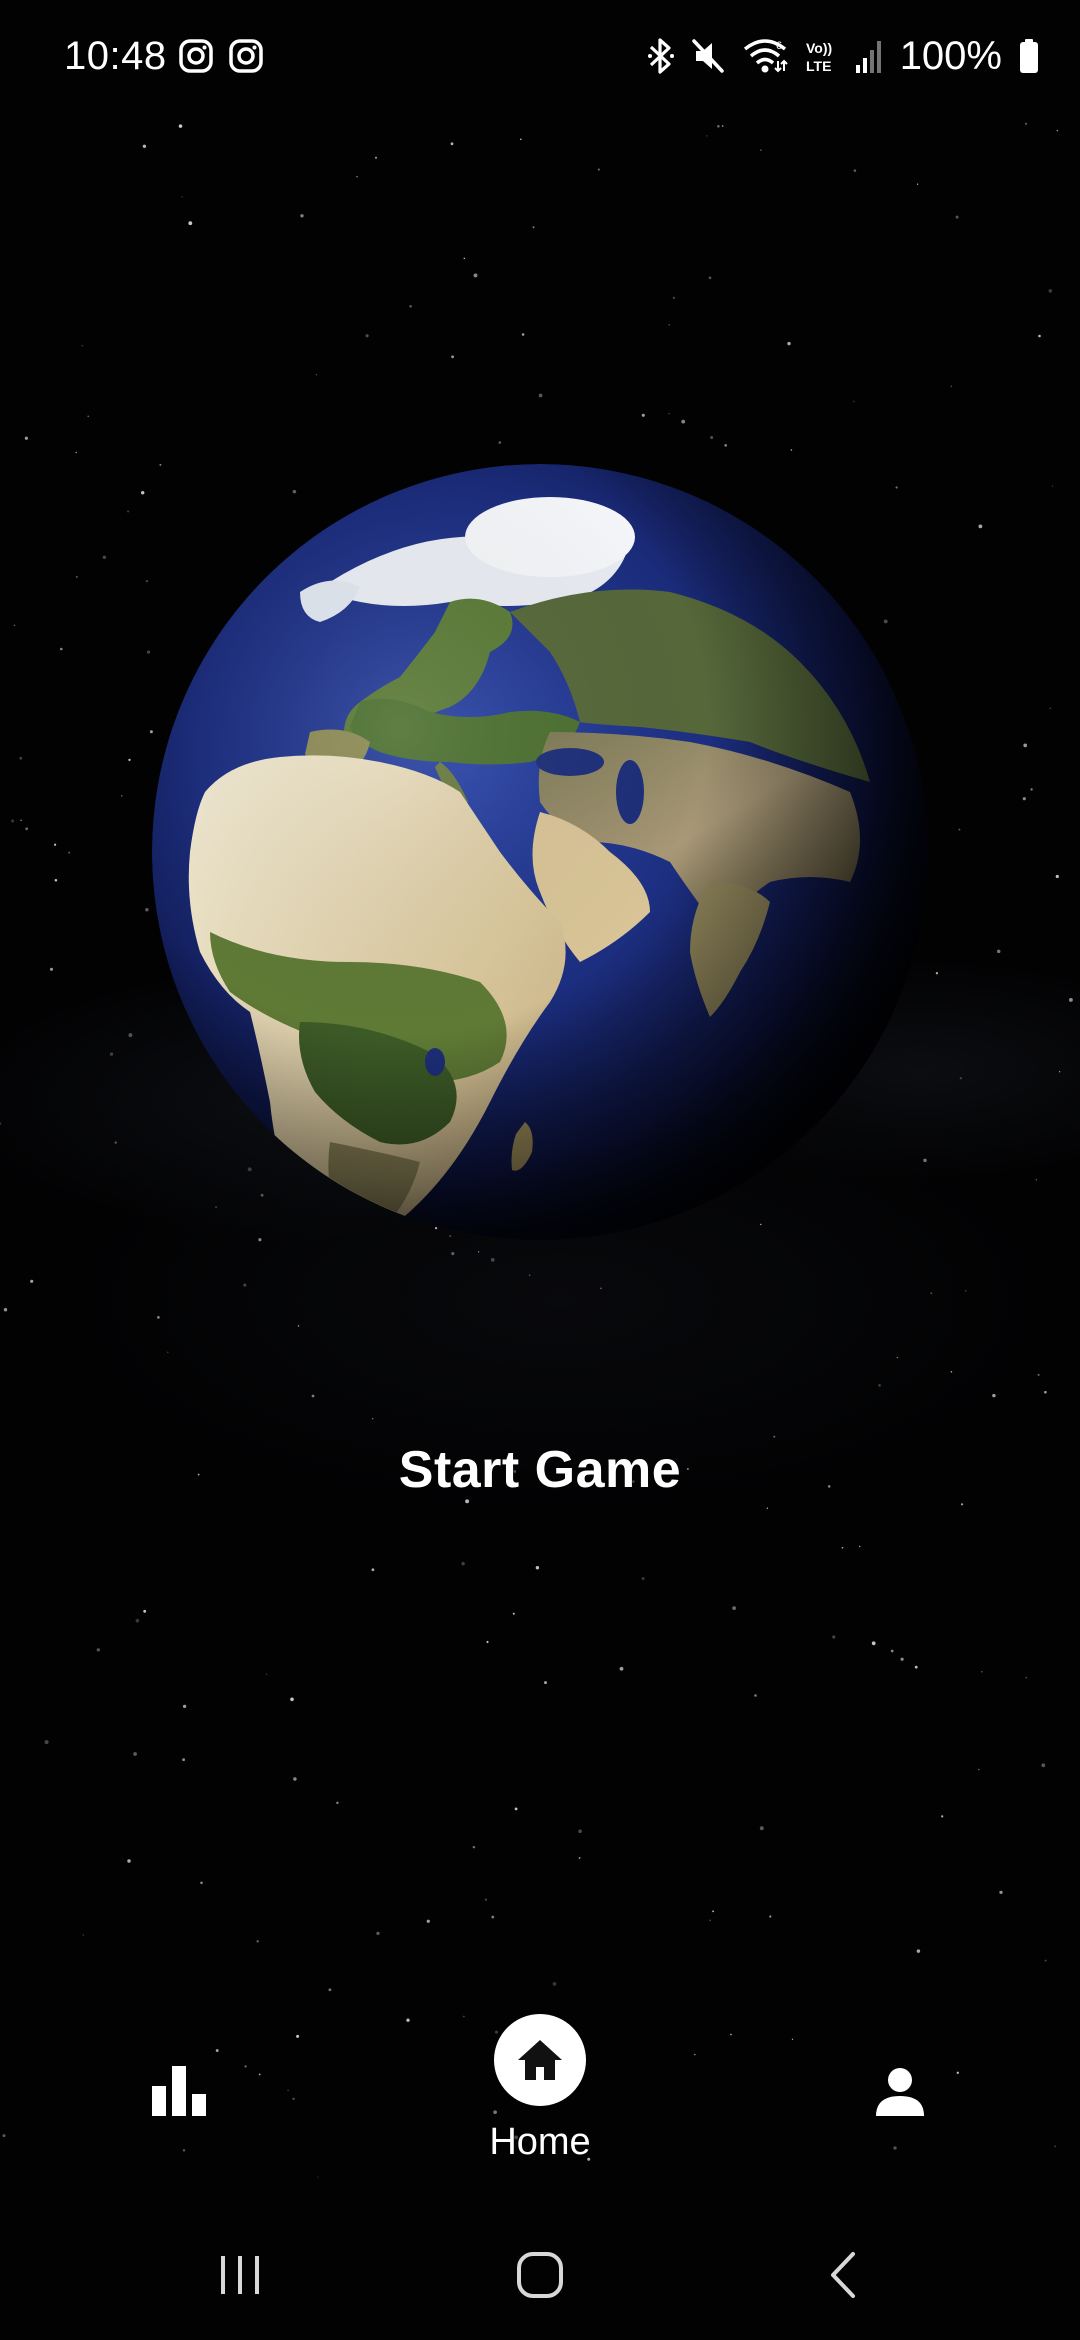  I want to click on system-home-button, so click(540, 2275).